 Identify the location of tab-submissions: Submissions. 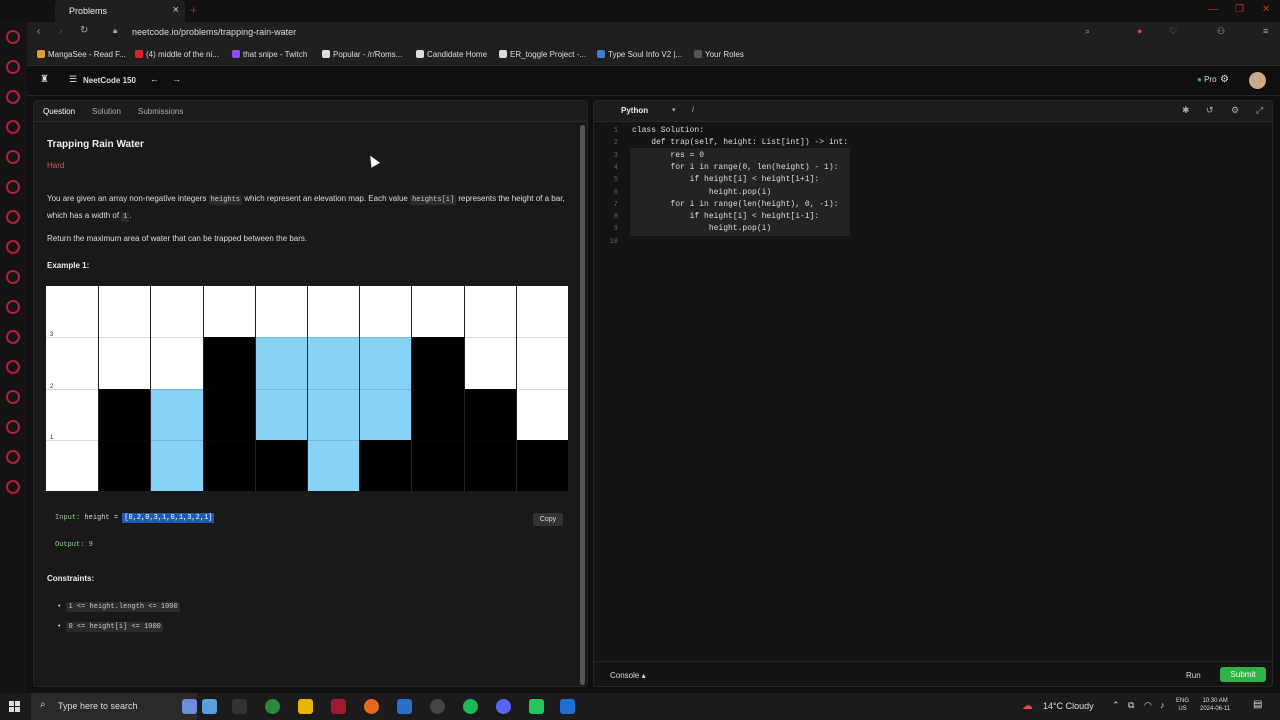
(160, 111).